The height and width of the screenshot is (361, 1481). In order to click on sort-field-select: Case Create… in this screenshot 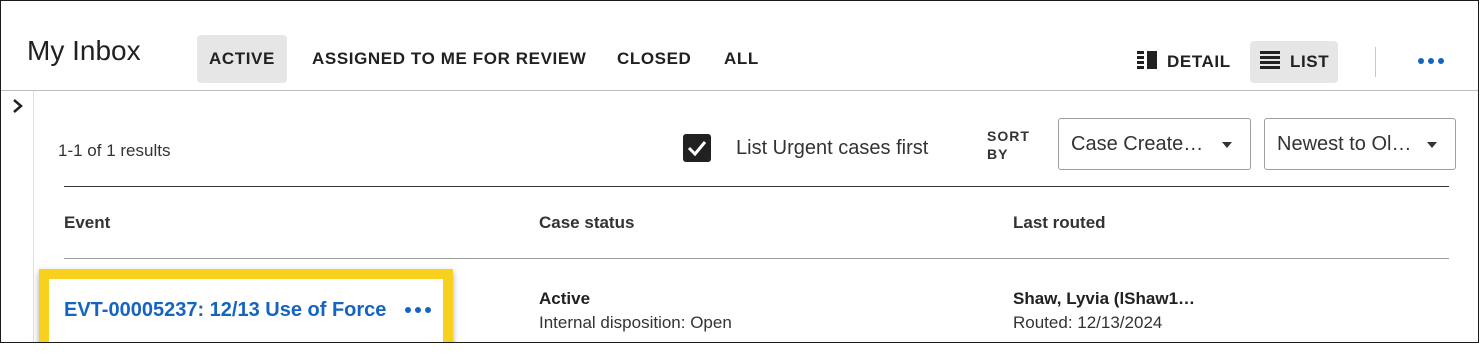, I will do `click(1154, 144)`.